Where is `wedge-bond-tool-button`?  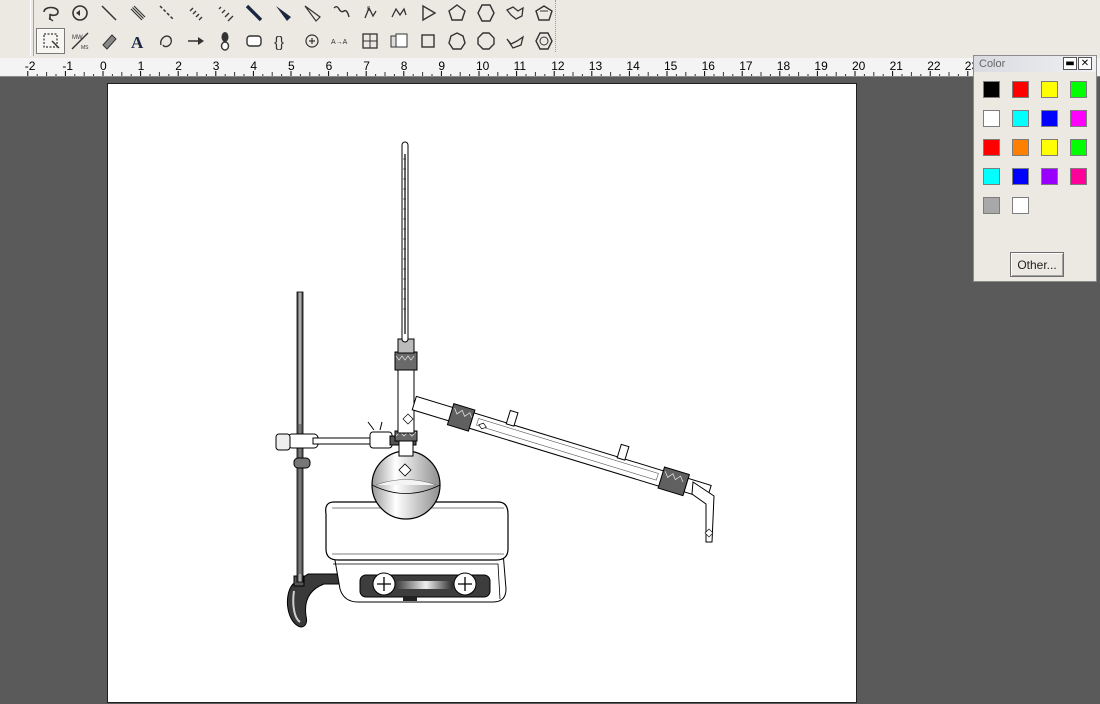 wedge-bond-tool-button is located at coordinates (282, 13).